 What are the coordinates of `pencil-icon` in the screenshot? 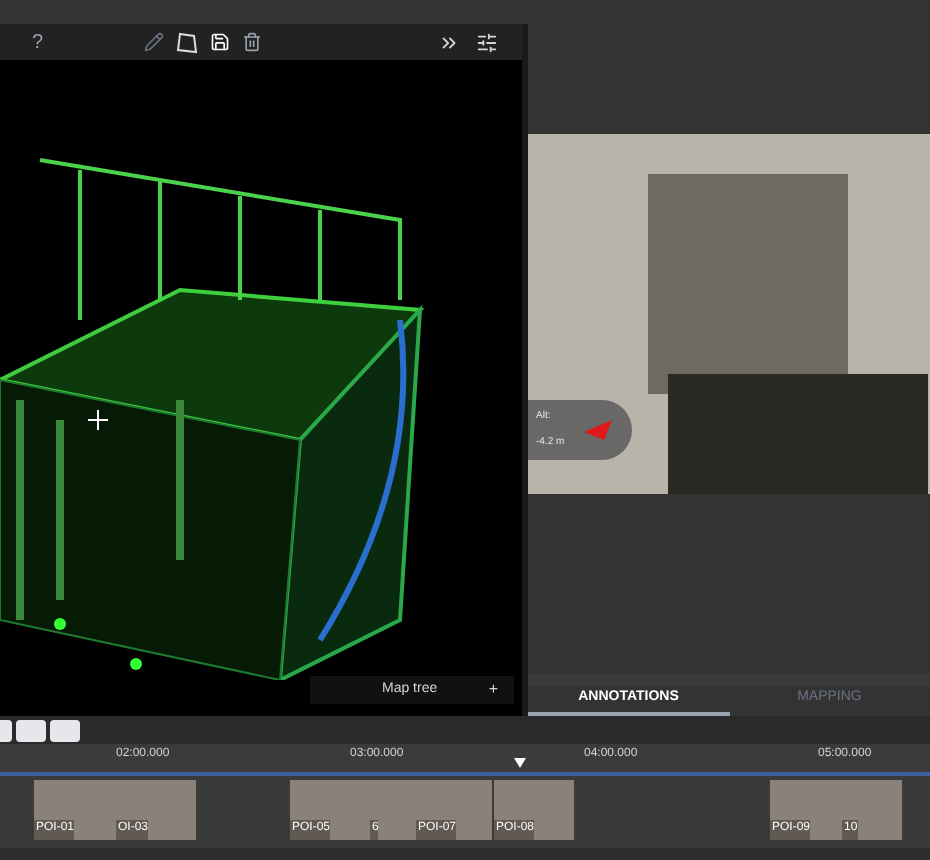 It's located at (154, 42).